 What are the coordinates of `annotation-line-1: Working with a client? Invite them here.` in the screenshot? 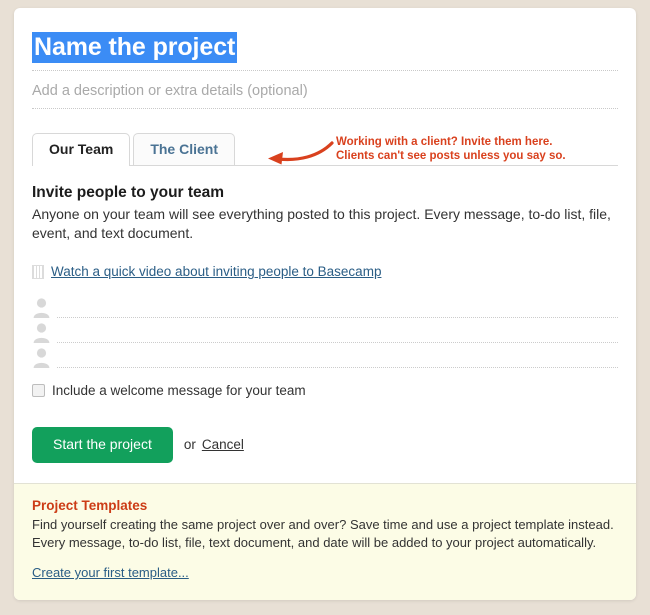 It's located at (444, 141).